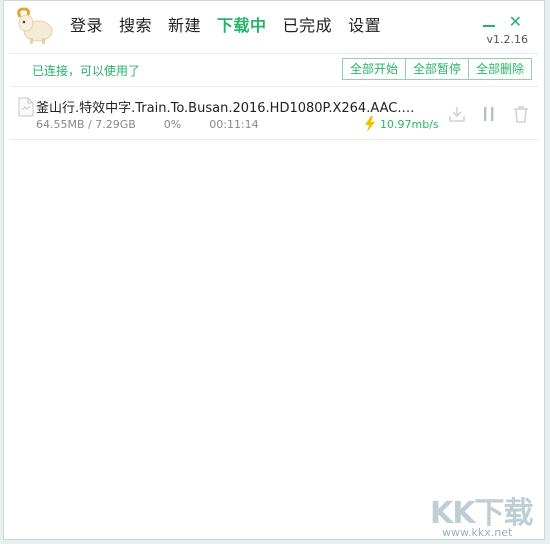 The image size is (550, 544). I want to click on toolbar: 已连接，可以使用了 全部开始 全部暂停 全部删除, so click(274, 70).